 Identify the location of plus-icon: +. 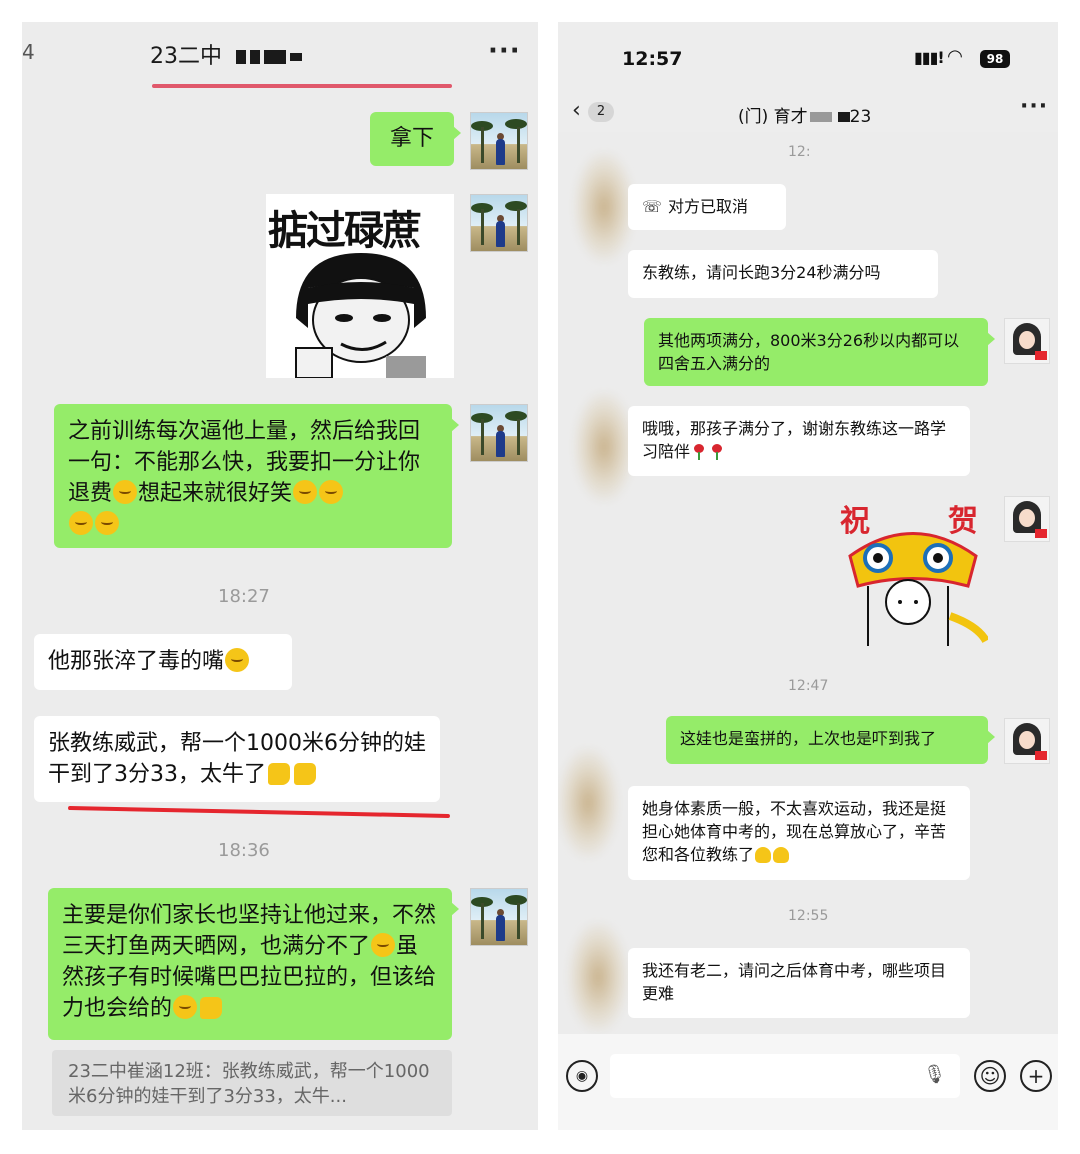
(1036, 1076).